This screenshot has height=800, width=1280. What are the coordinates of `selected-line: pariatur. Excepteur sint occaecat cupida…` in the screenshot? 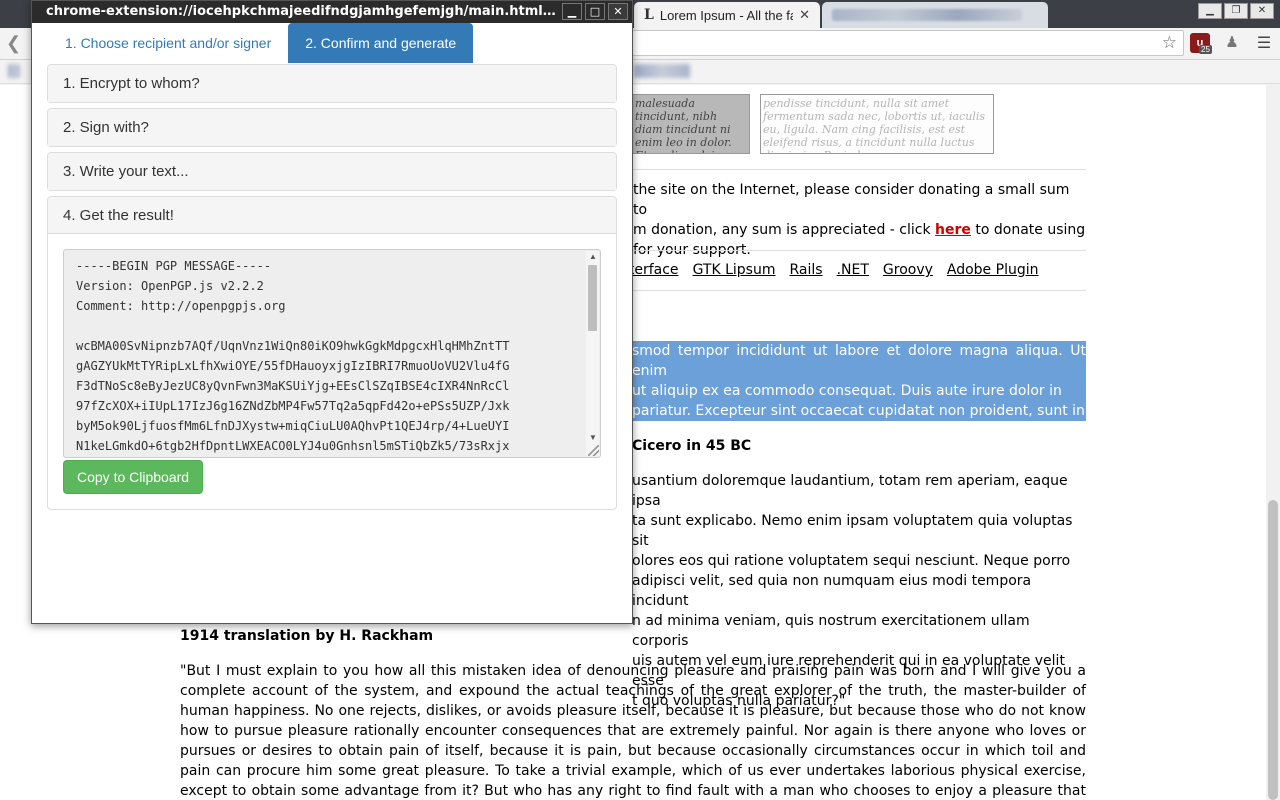 It's located at (859, 411).